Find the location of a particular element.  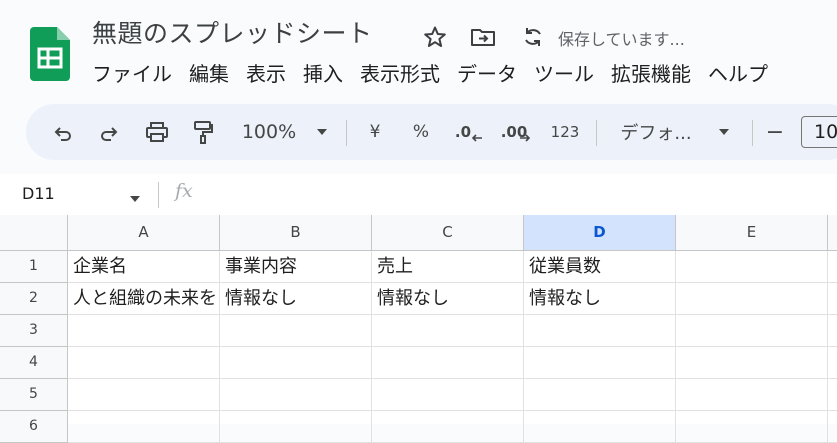

name-box-dropdown-icon is located at coordinates (135, 197).